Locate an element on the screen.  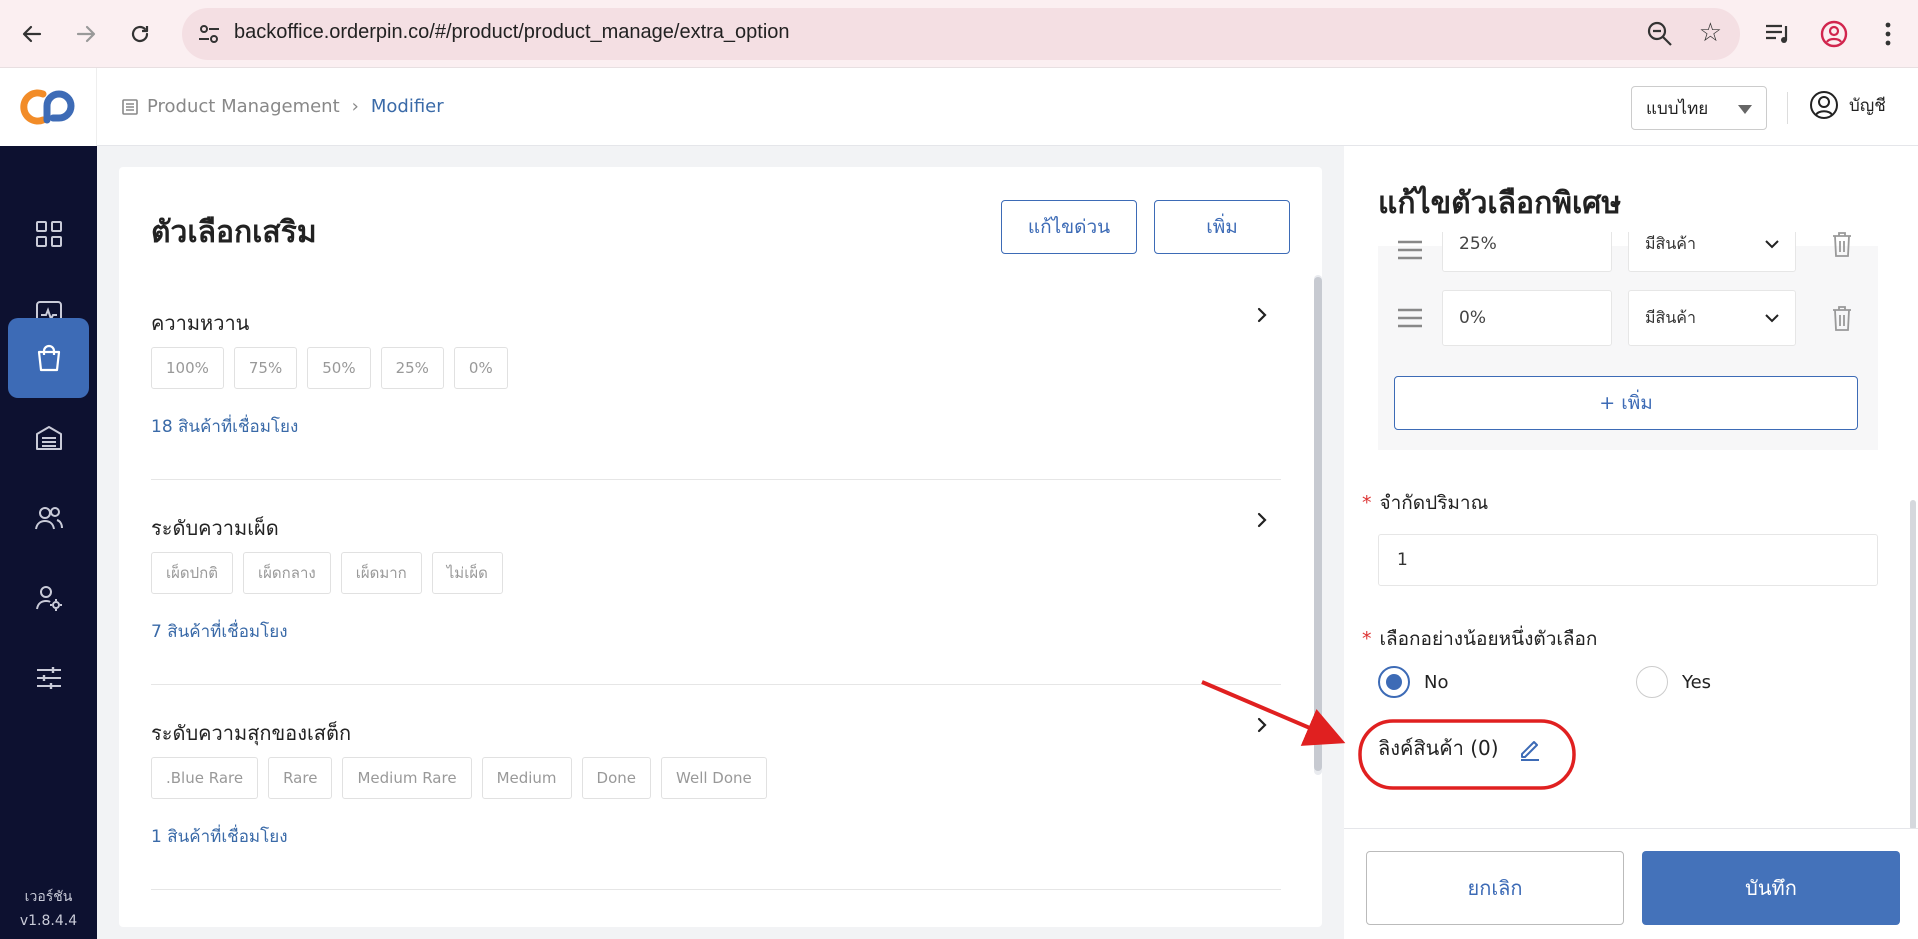
link-product-label: ลิงค์สินค้า (0) is located at coordinates (1438, 748).